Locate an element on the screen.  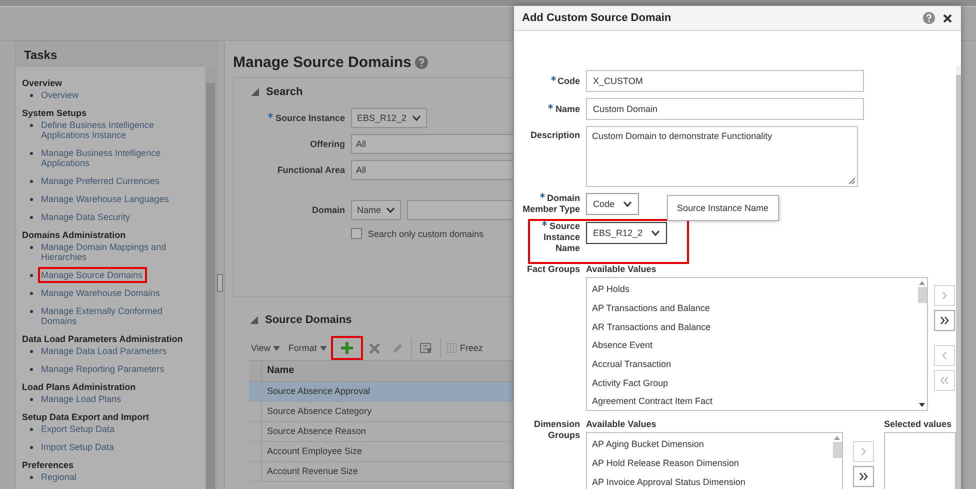
checkbox is located at coordinates (356, 233).